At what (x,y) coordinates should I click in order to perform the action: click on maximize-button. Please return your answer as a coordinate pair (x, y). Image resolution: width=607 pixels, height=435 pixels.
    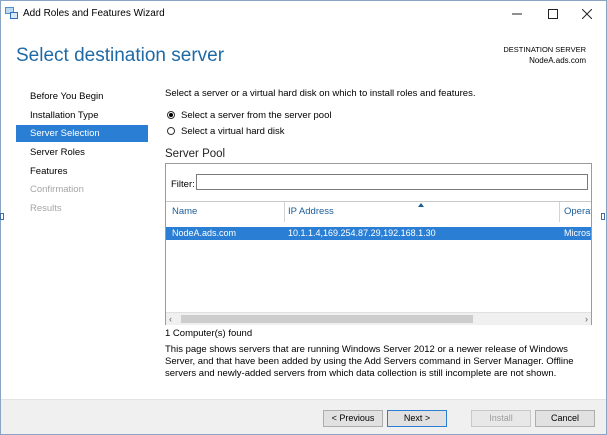
    Looking at the image, I should click on (553, 14).